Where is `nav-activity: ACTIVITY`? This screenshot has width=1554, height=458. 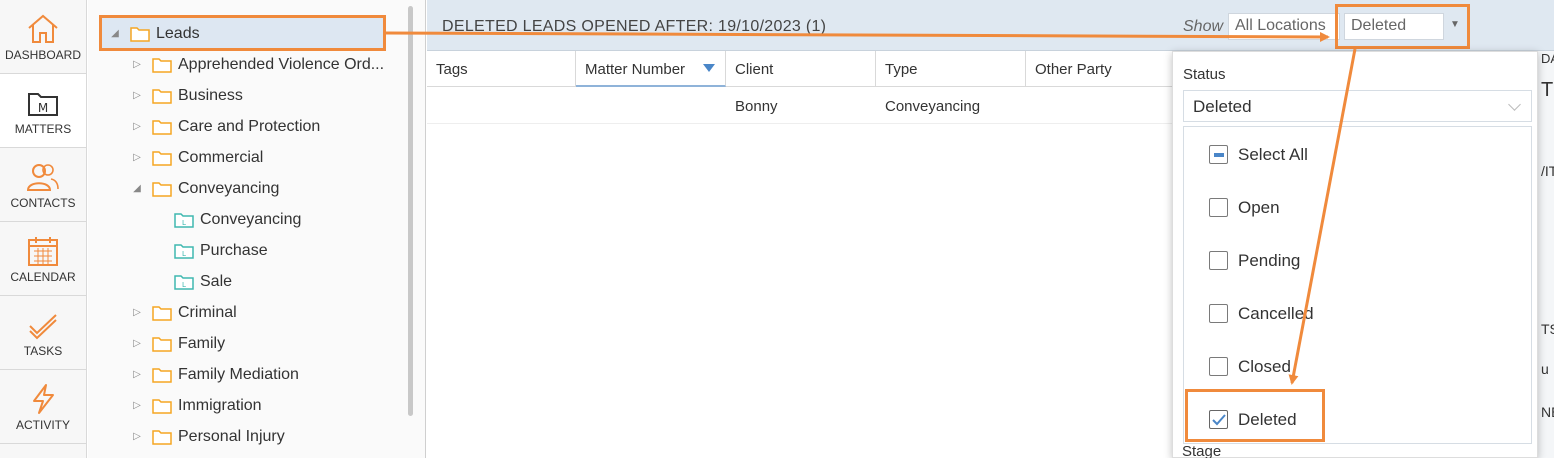 nav-activity: ACTIVITY is located at coordinates (43, 407).